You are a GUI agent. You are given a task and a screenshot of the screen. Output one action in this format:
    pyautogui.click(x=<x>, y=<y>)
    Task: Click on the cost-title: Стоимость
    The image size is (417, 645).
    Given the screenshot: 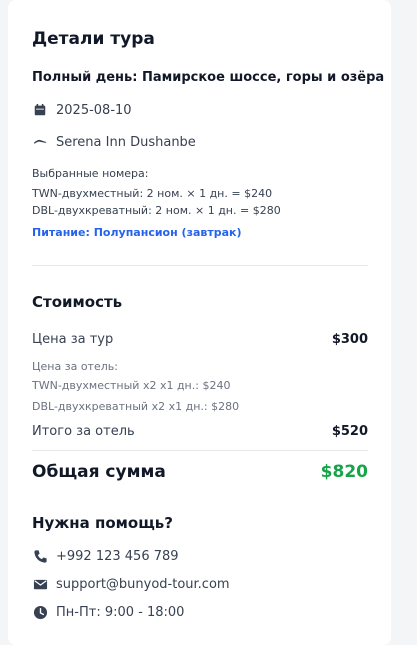 What is the action you would take?
    pyautogui.click(x=77, y=302)
    